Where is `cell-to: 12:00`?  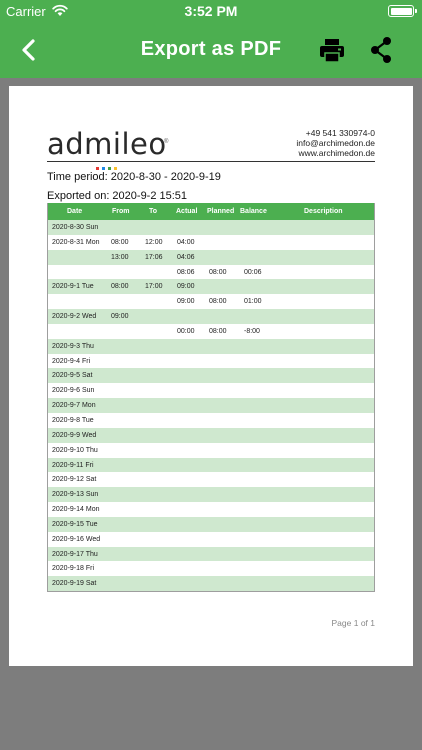
cell-to: 12:00 is located at coordinates (154, 242).